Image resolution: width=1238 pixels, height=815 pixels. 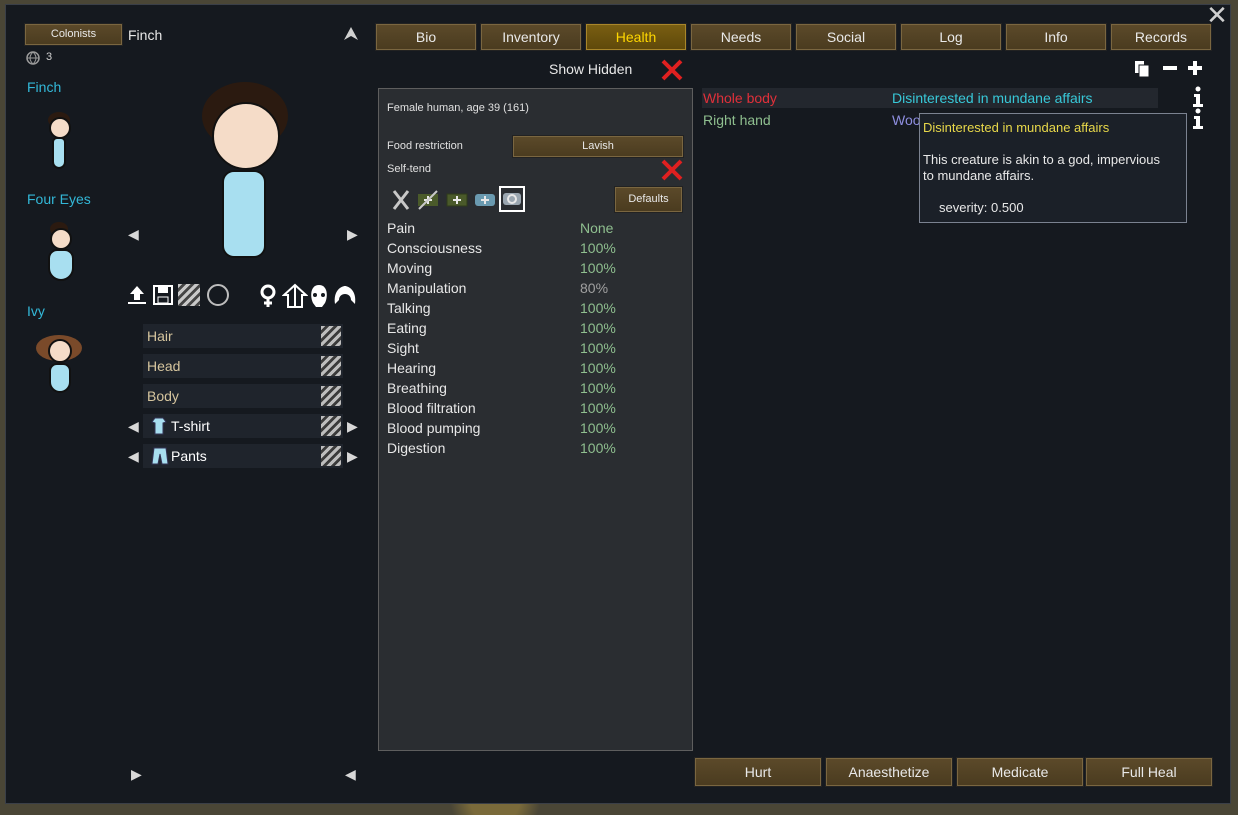 What do you see at coordinates (59, 140) in the screenshot?
I see `colonist-portrait-finch` at bounding box center [59, 140].